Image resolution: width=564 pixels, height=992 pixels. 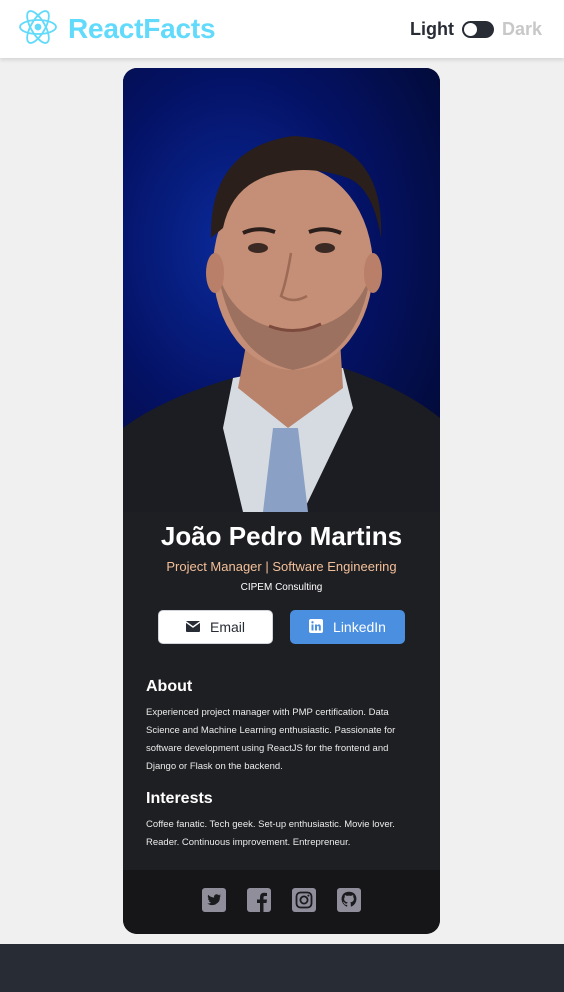 I want to click on brand-title: ReactFacts, so click(x=142, y=28).